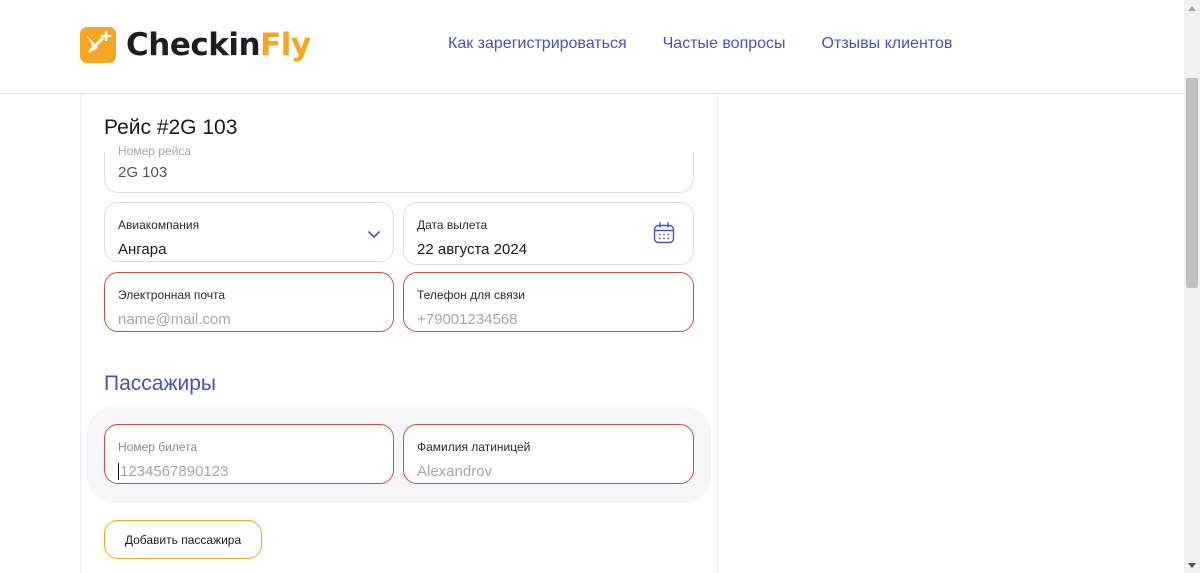  I want to click on departure-date-value: 22 августа 2024, so click(472, 249).